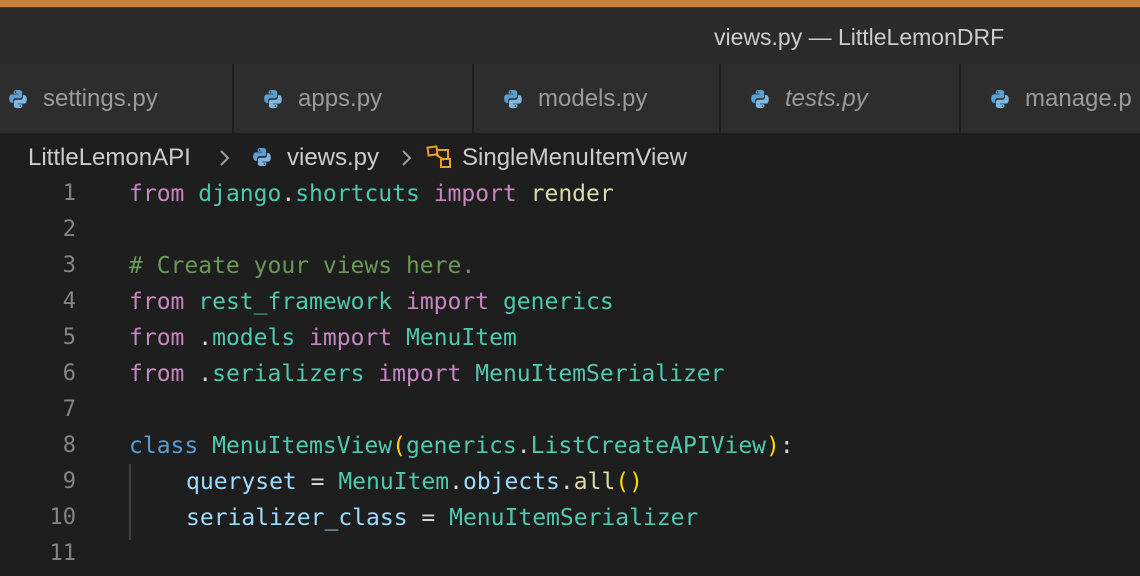 Image resolution: width=1140 pixels, height=576 pixels. Describe the element at coordinates (63, 553) in the screenshot. I see `line-number: 11` at that location.